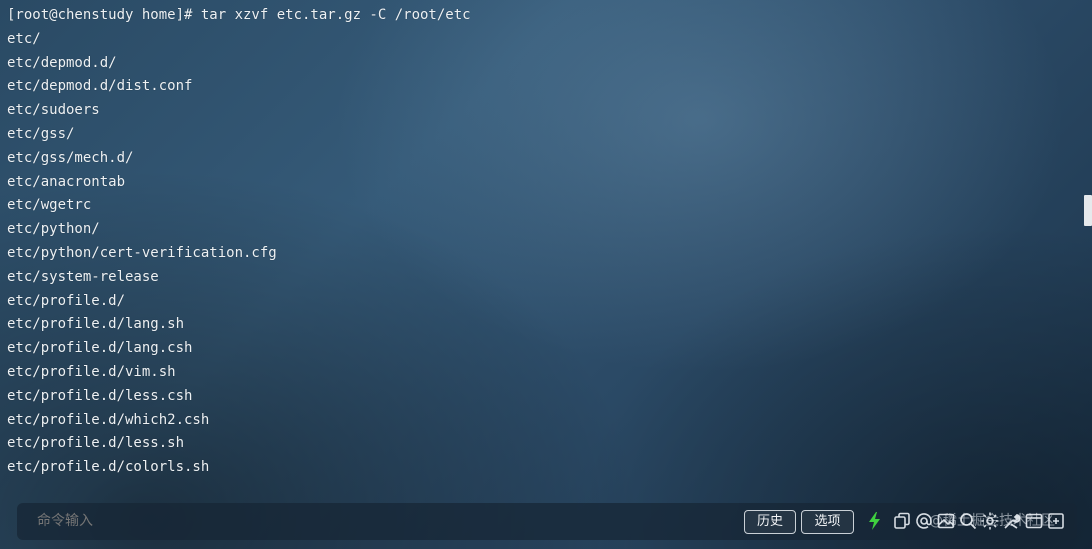 Image resolution: width=1092 pixels, height=549 pixels. I want to click on command-input, so click(357, 521).